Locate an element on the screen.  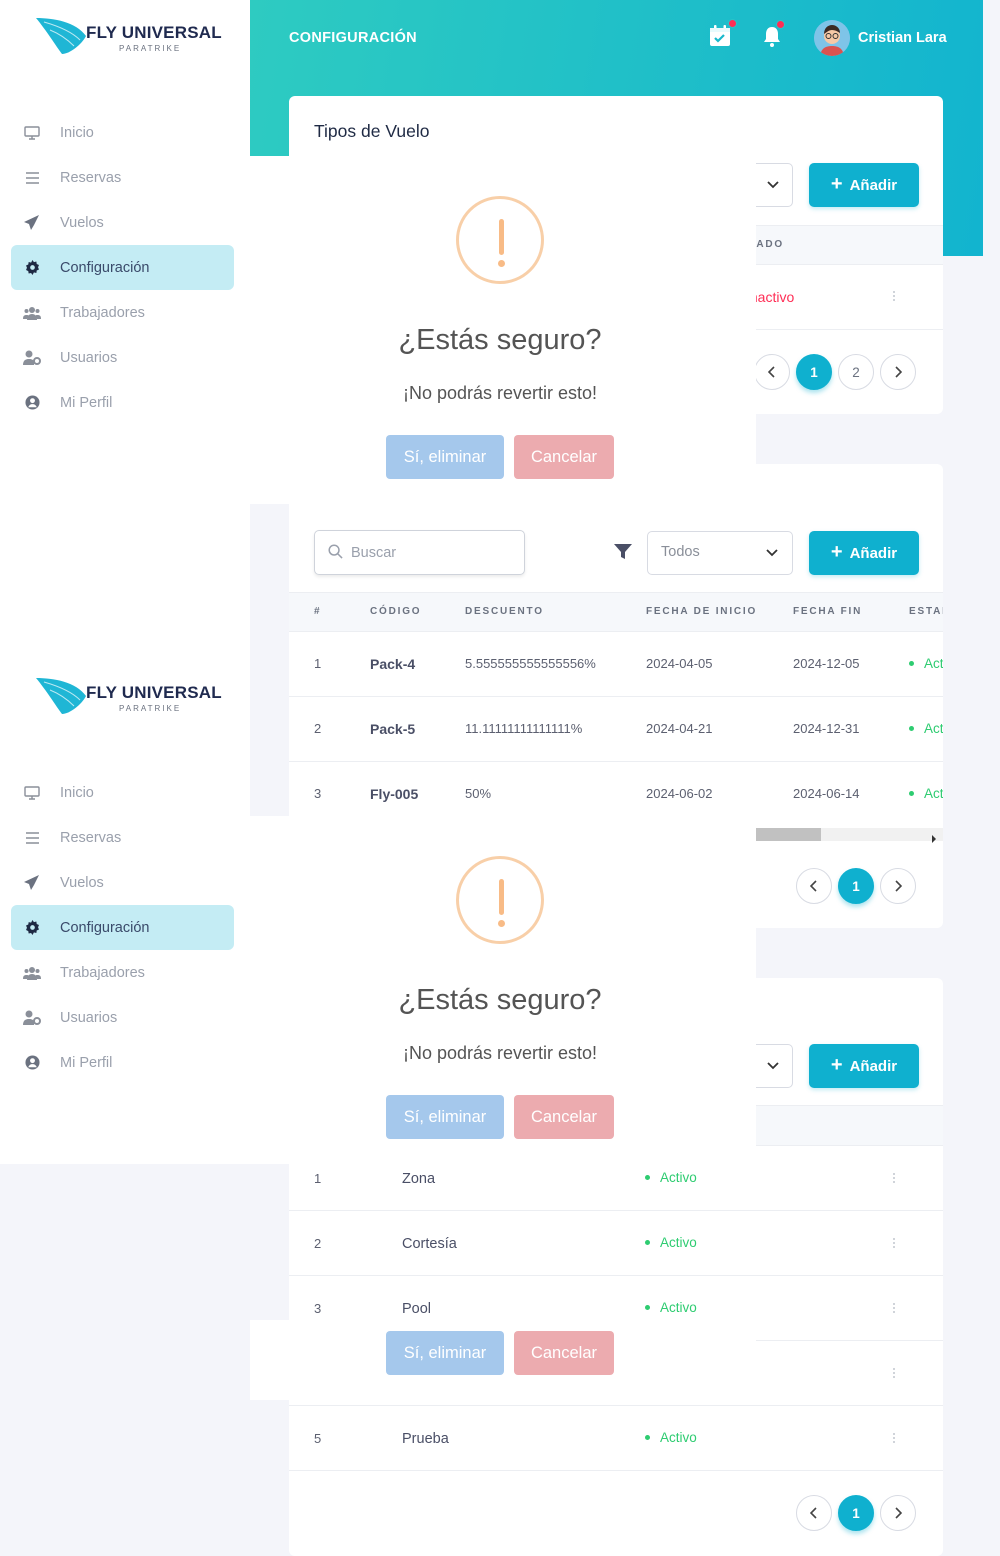
table-cell: Pack-4 is located at coordinates (393, 664).